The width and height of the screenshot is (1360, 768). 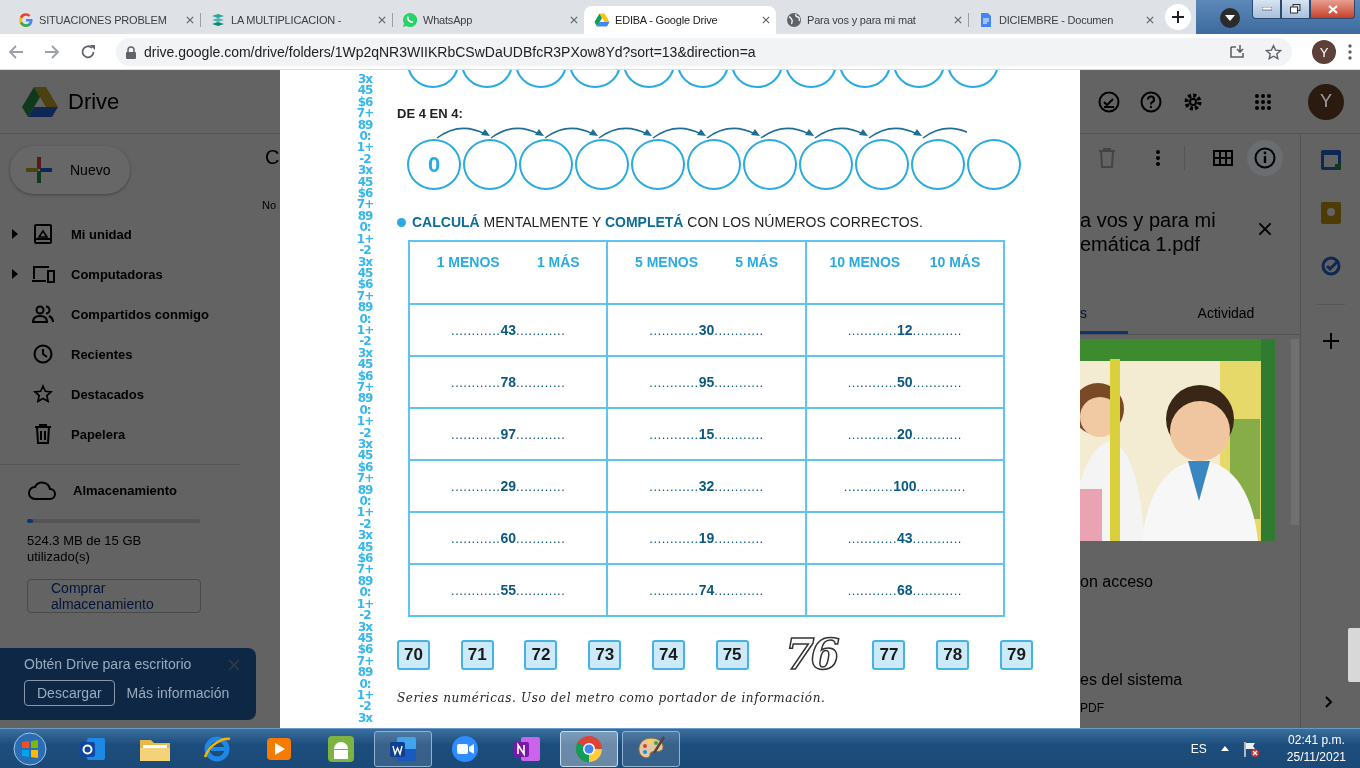 What do you see at coordinates (217, 748) in the screenshot?
I see `browser-app-icon` at bounding box center [217, 748].